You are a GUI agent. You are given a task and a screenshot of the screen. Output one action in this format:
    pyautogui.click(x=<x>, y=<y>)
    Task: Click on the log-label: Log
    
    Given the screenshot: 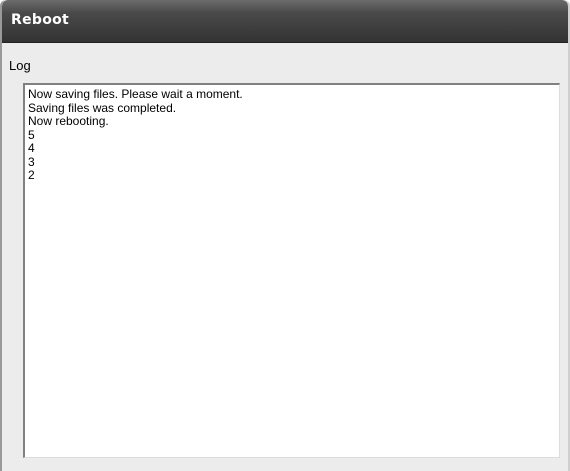 What is the action you would take?
    pyautogui.click(x=20, y=65)
    